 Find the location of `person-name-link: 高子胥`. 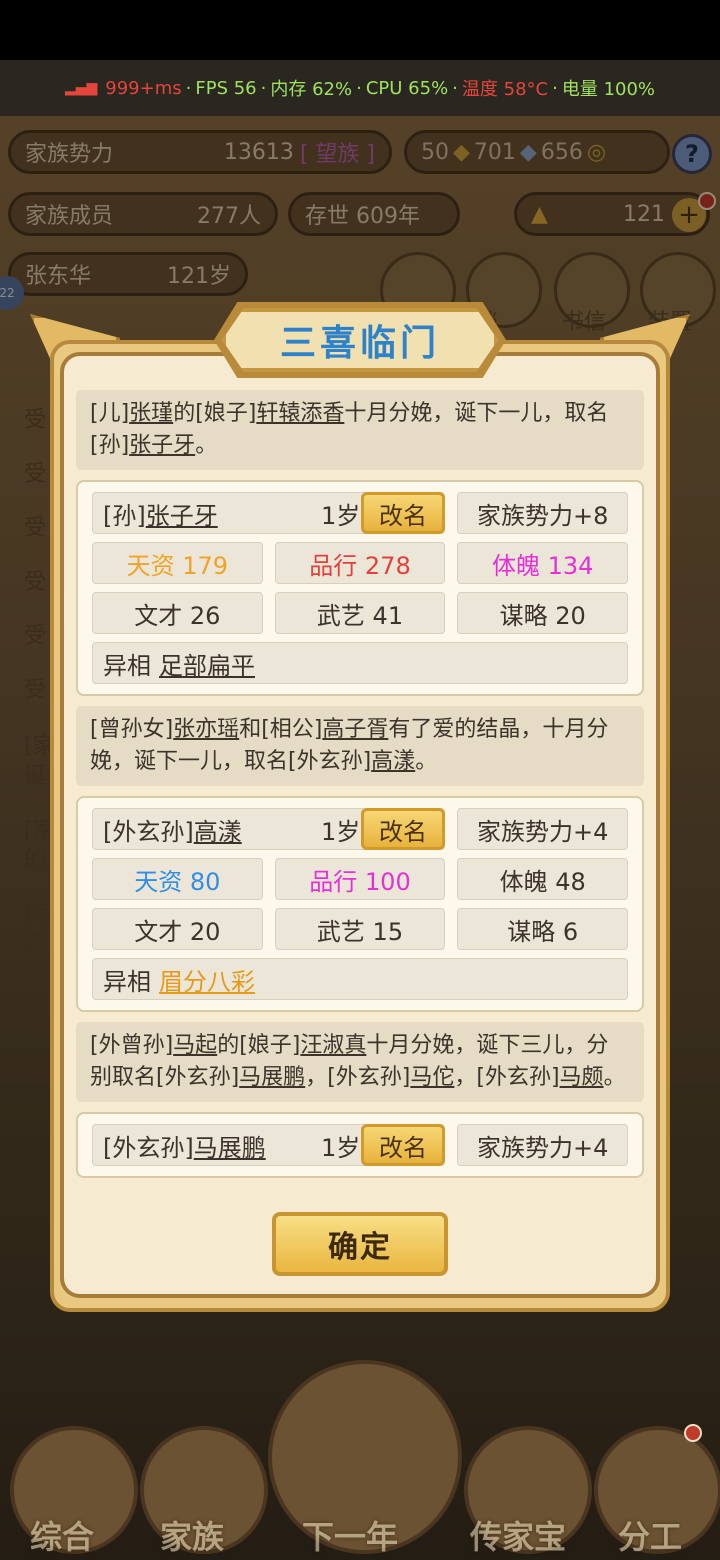

person-name-link: 高子胥 is located at coordinates (355, 729).